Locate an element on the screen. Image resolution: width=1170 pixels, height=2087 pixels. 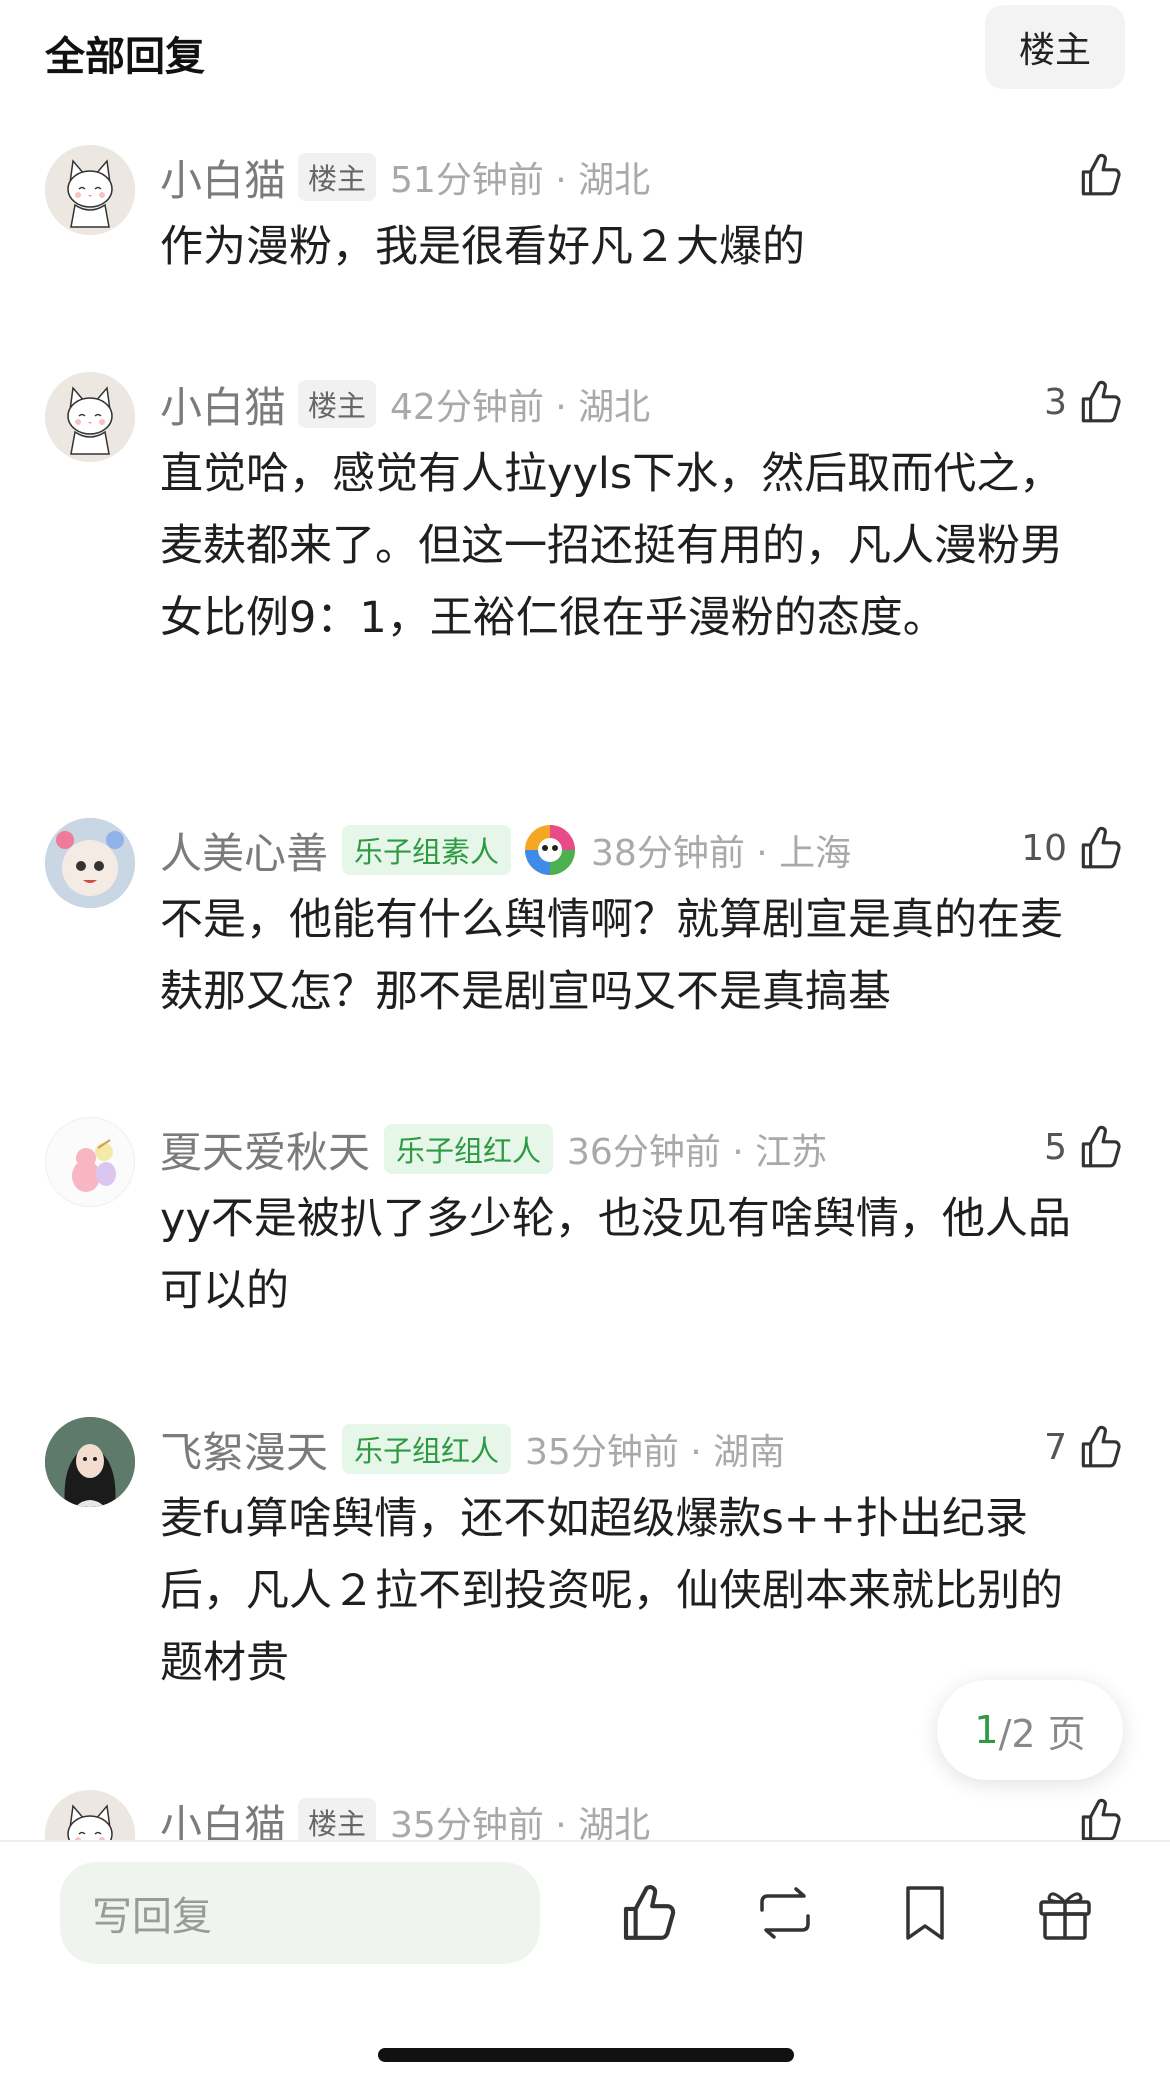
username: 夏天爱秋天 is located at coordinates (265, 1149).